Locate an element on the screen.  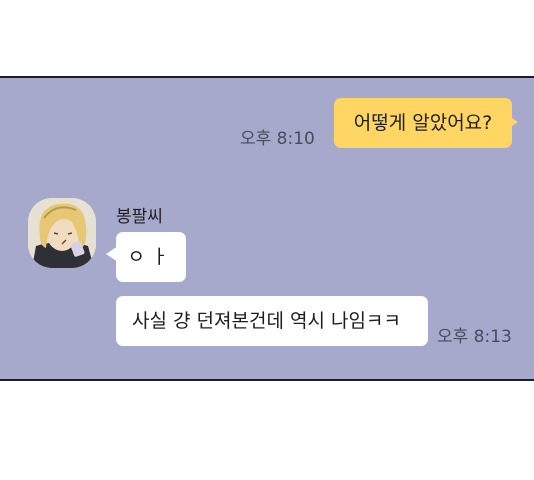
their-message-bubble: ㅇㅏ is located at coordinates (151, 257).